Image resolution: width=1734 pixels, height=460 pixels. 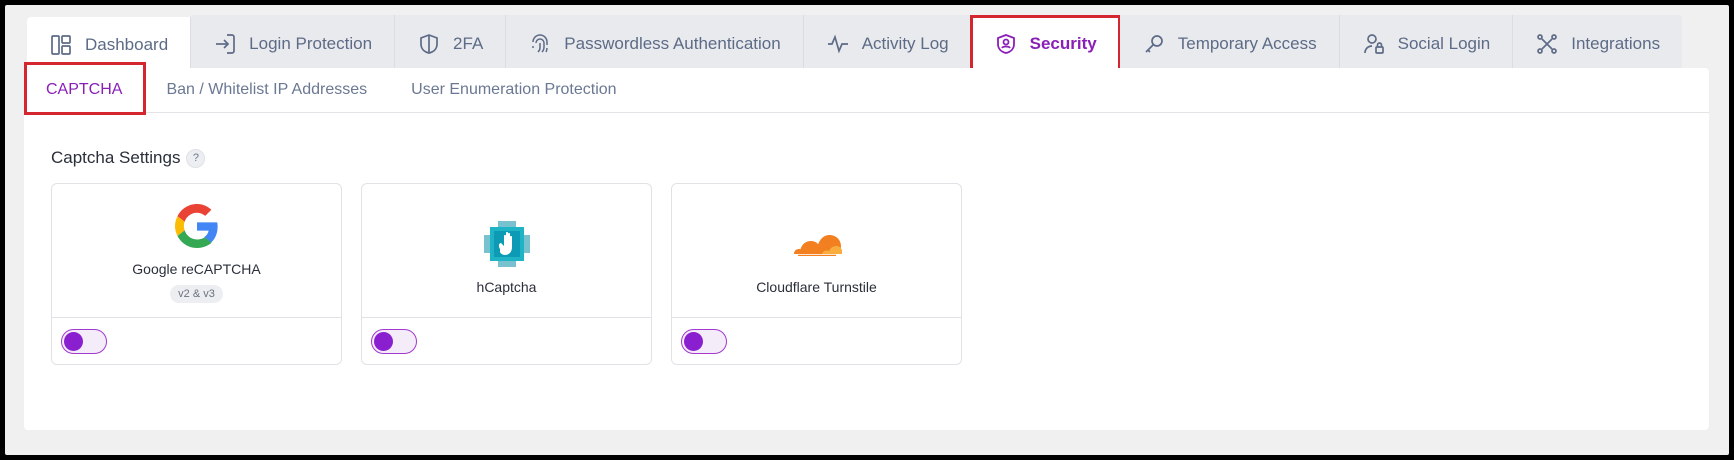 What do you see at coordinates (1247, 43) in the screenshot?
I see `tab-label: Temporary Access` at bounding box center [1247, 43].